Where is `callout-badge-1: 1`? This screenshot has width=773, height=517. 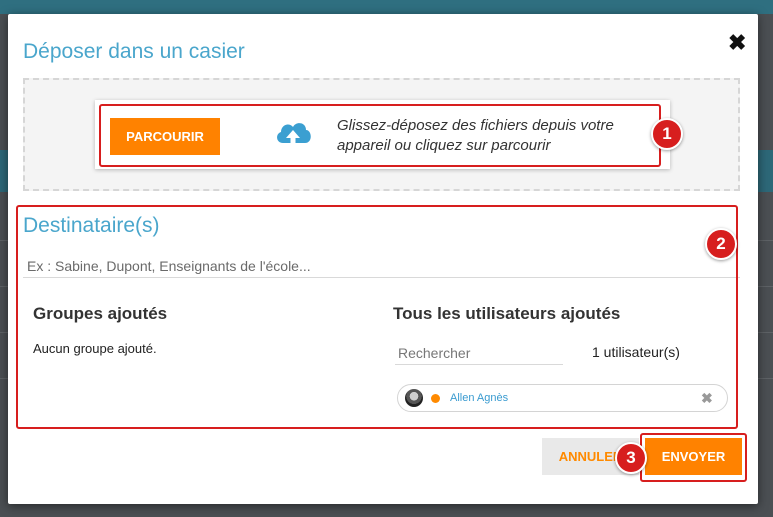
callout-badge-1: 1 is located at coordinates (667, 134).